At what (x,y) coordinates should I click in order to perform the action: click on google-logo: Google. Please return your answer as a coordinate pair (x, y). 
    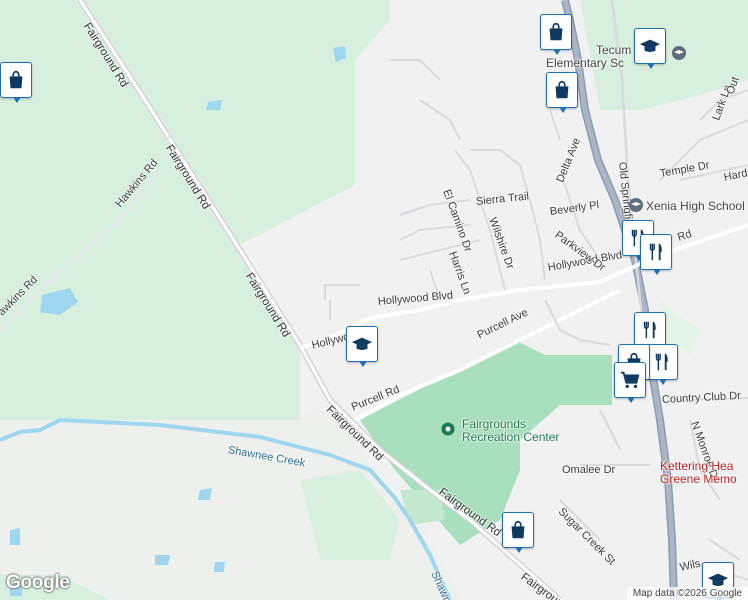
    Looking at the image, I should click on (38, 582).